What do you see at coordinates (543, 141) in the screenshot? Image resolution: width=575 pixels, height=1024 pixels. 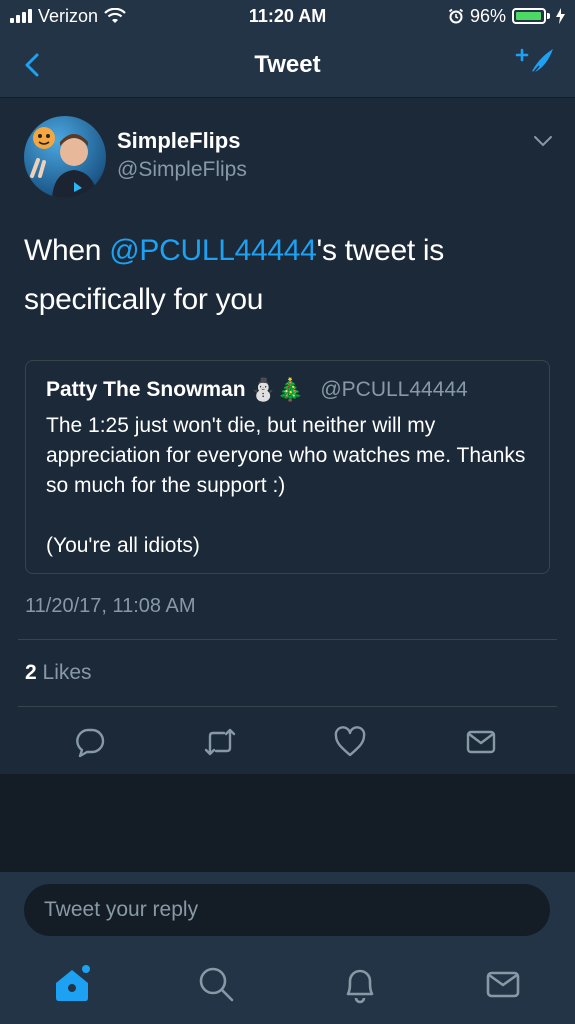 I see `chevron-down-icon` at bounding box center [543, 141].